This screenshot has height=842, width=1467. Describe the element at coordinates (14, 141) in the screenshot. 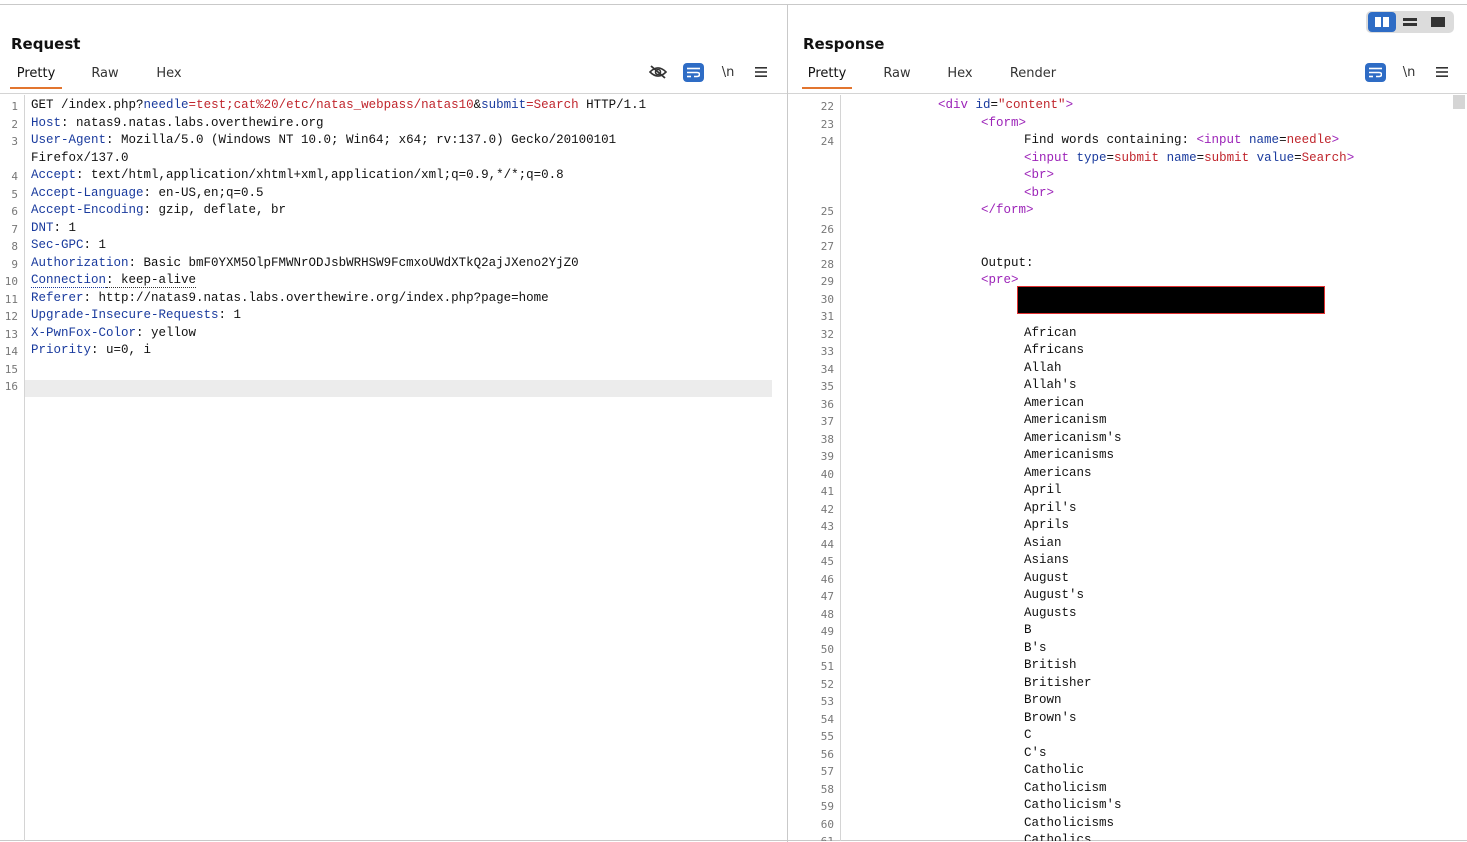

I see `line-number: 3` at that location.